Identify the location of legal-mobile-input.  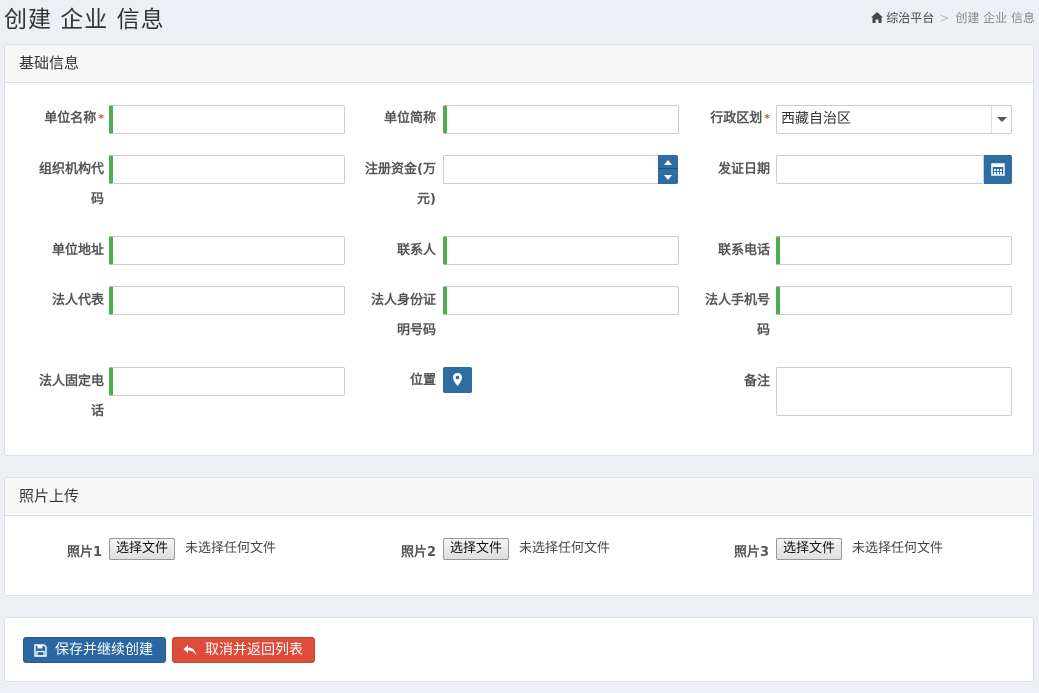
(894, 300).